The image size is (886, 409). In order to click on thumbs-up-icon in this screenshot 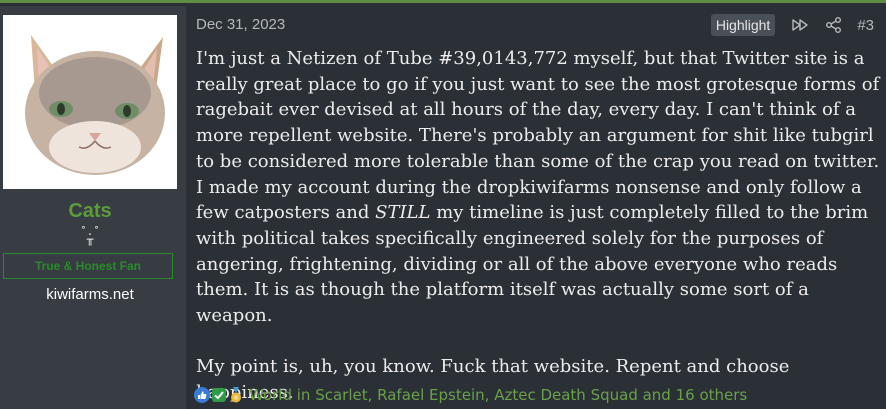, I will do `click(202, 395)`.